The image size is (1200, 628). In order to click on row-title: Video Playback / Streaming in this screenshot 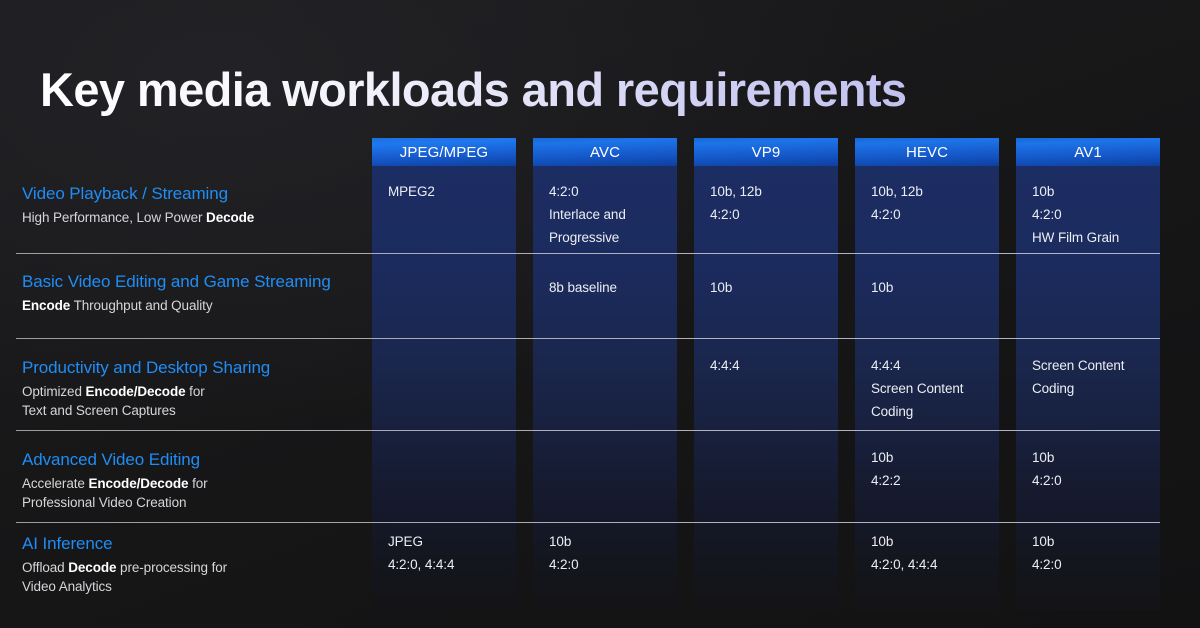, I will do `click(125, 193)`.